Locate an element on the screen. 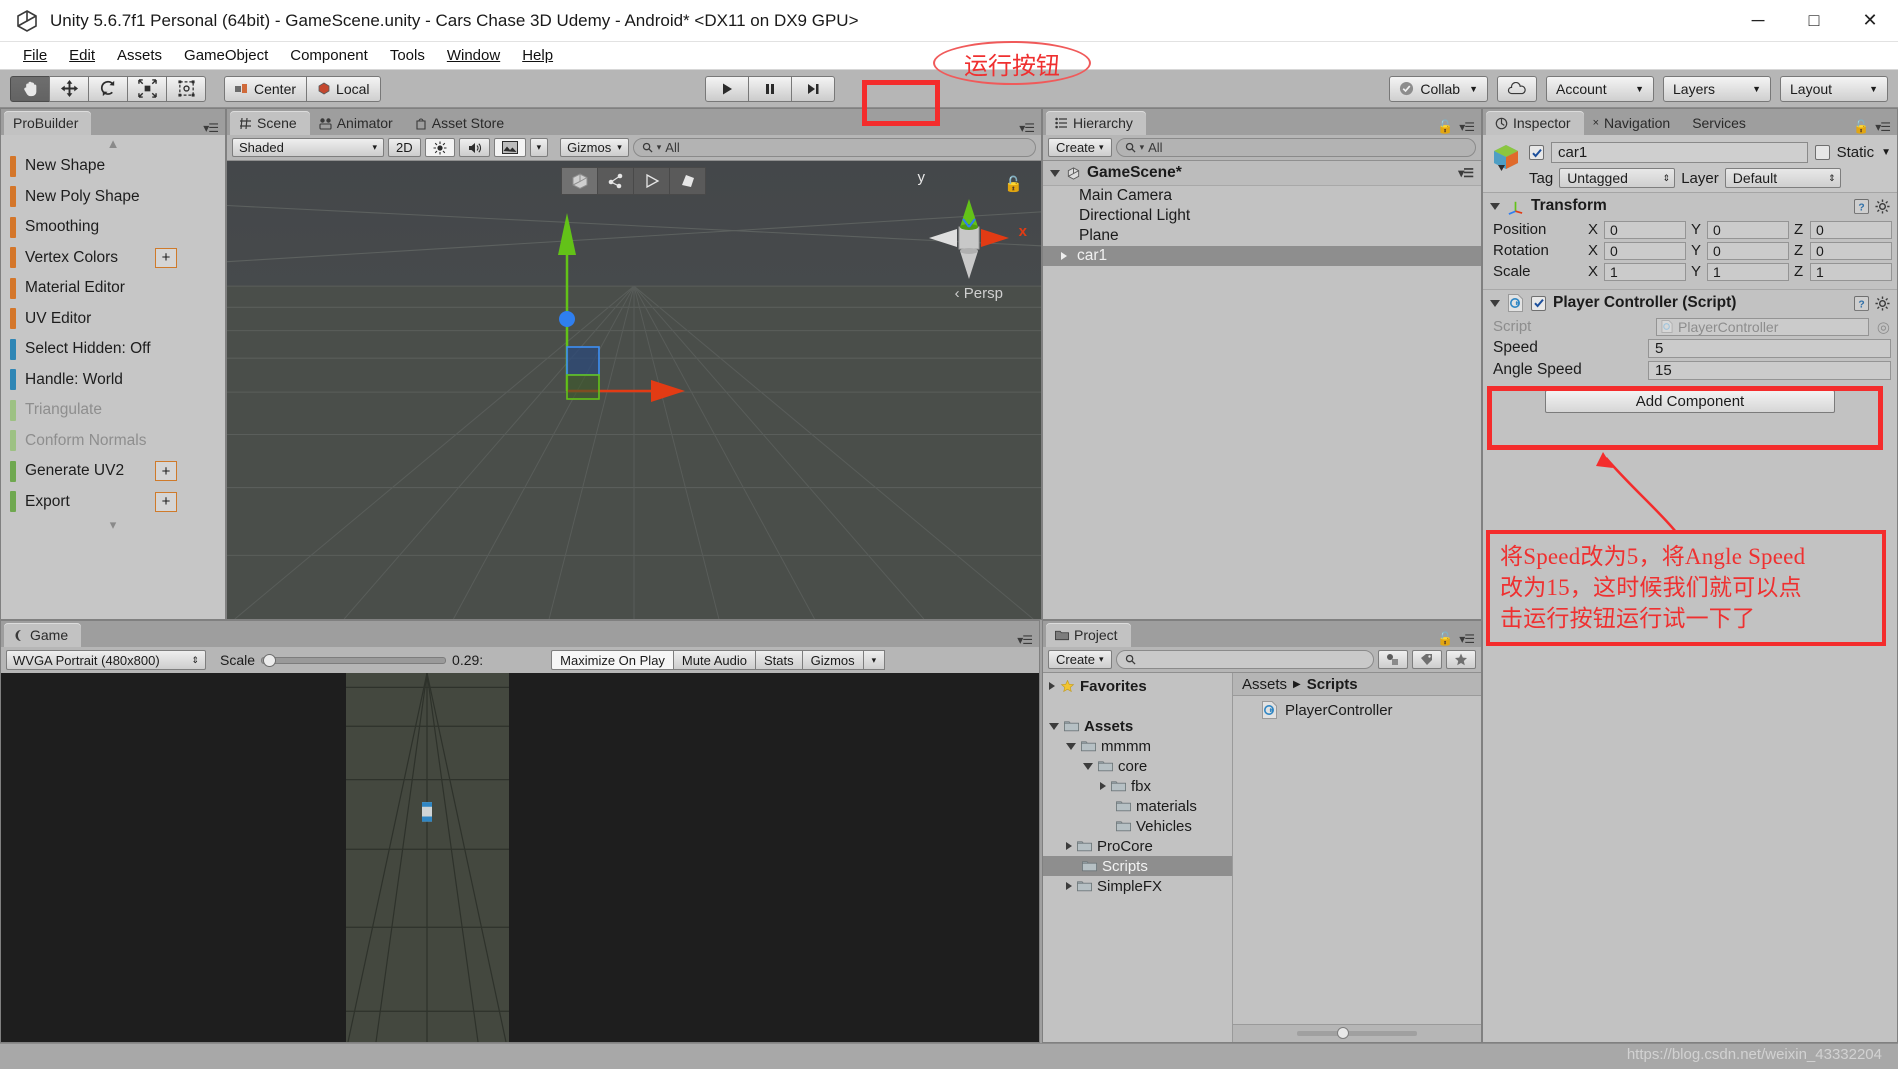 This screenshot has height=1069, width=1898. probuilder-item: UV Editor is located at coordinates (113, 319).